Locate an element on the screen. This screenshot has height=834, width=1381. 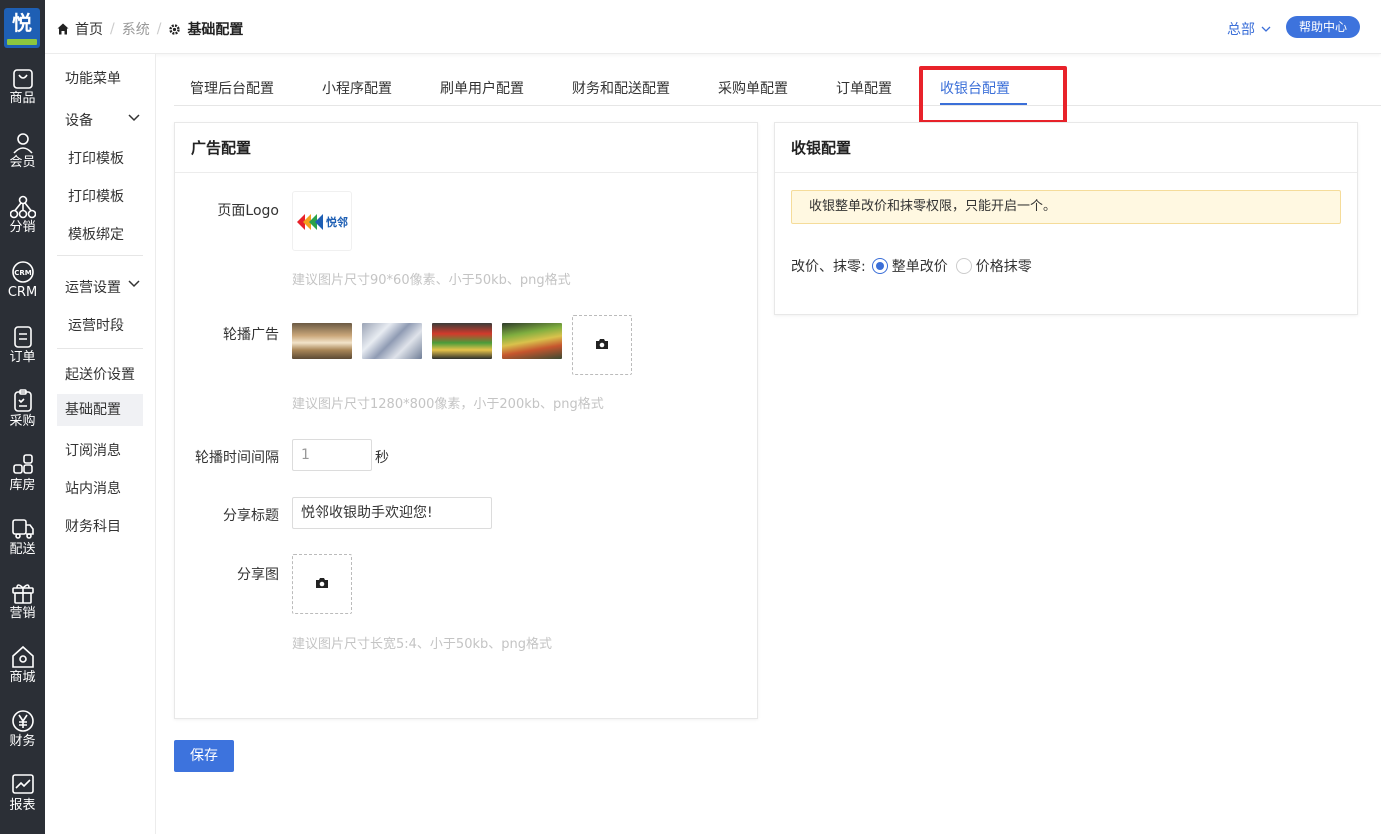
rail-item-order: 订单 is located at coordinates (22, 355).